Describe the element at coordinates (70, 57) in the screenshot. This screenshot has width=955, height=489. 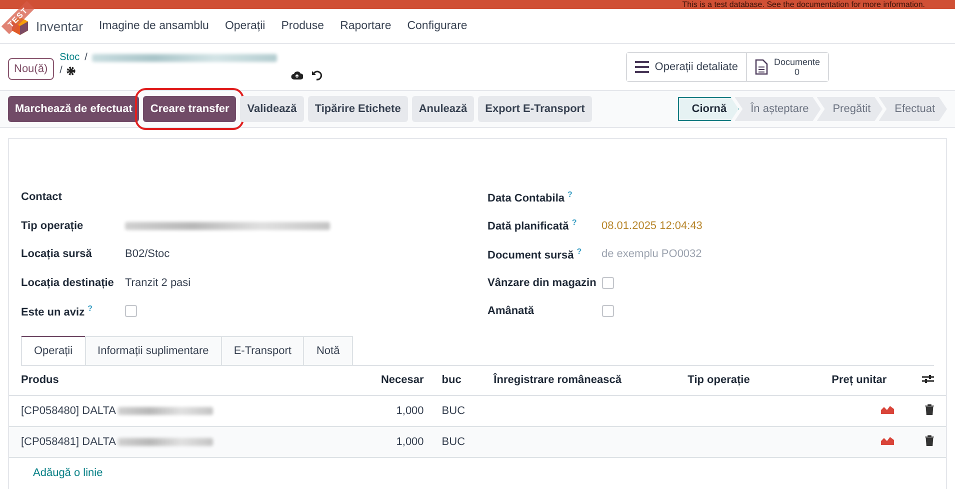
I see `breadcrumb-link: Stoc` at that location.